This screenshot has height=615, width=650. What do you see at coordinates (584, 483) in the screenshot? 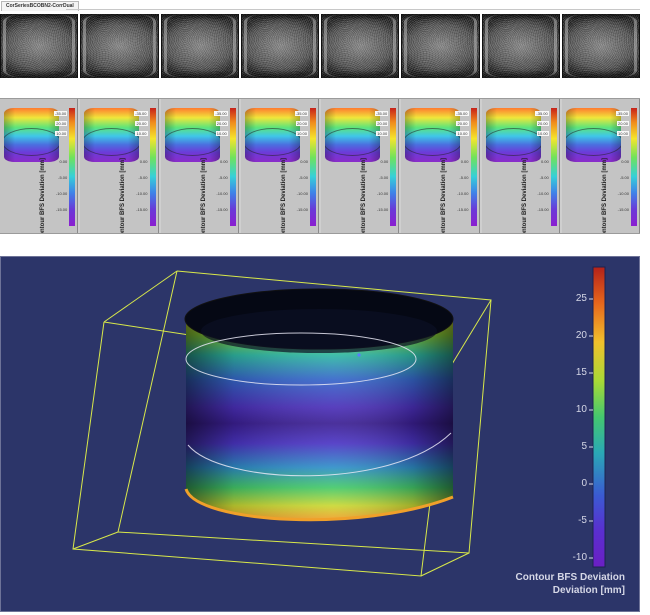
I see `colorbar-tick-label: 0` at bounding box center [584, 483].